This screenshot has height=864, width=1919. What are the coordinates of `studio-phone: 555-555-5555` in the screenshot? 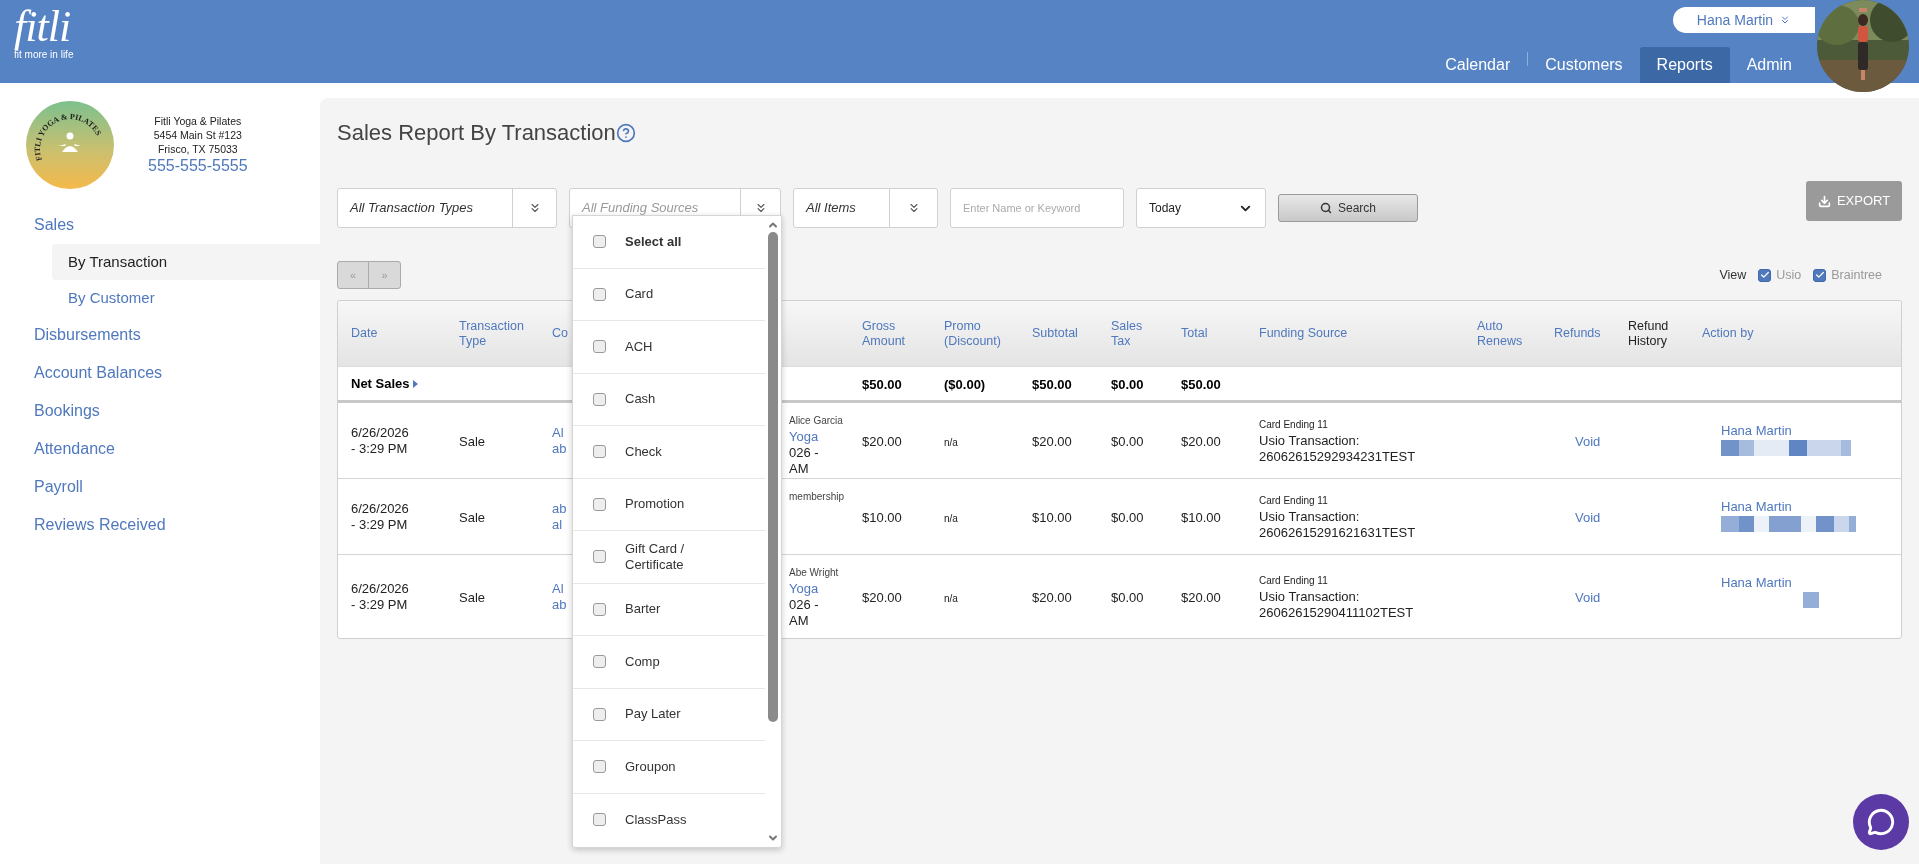 It's located at (198, 166).